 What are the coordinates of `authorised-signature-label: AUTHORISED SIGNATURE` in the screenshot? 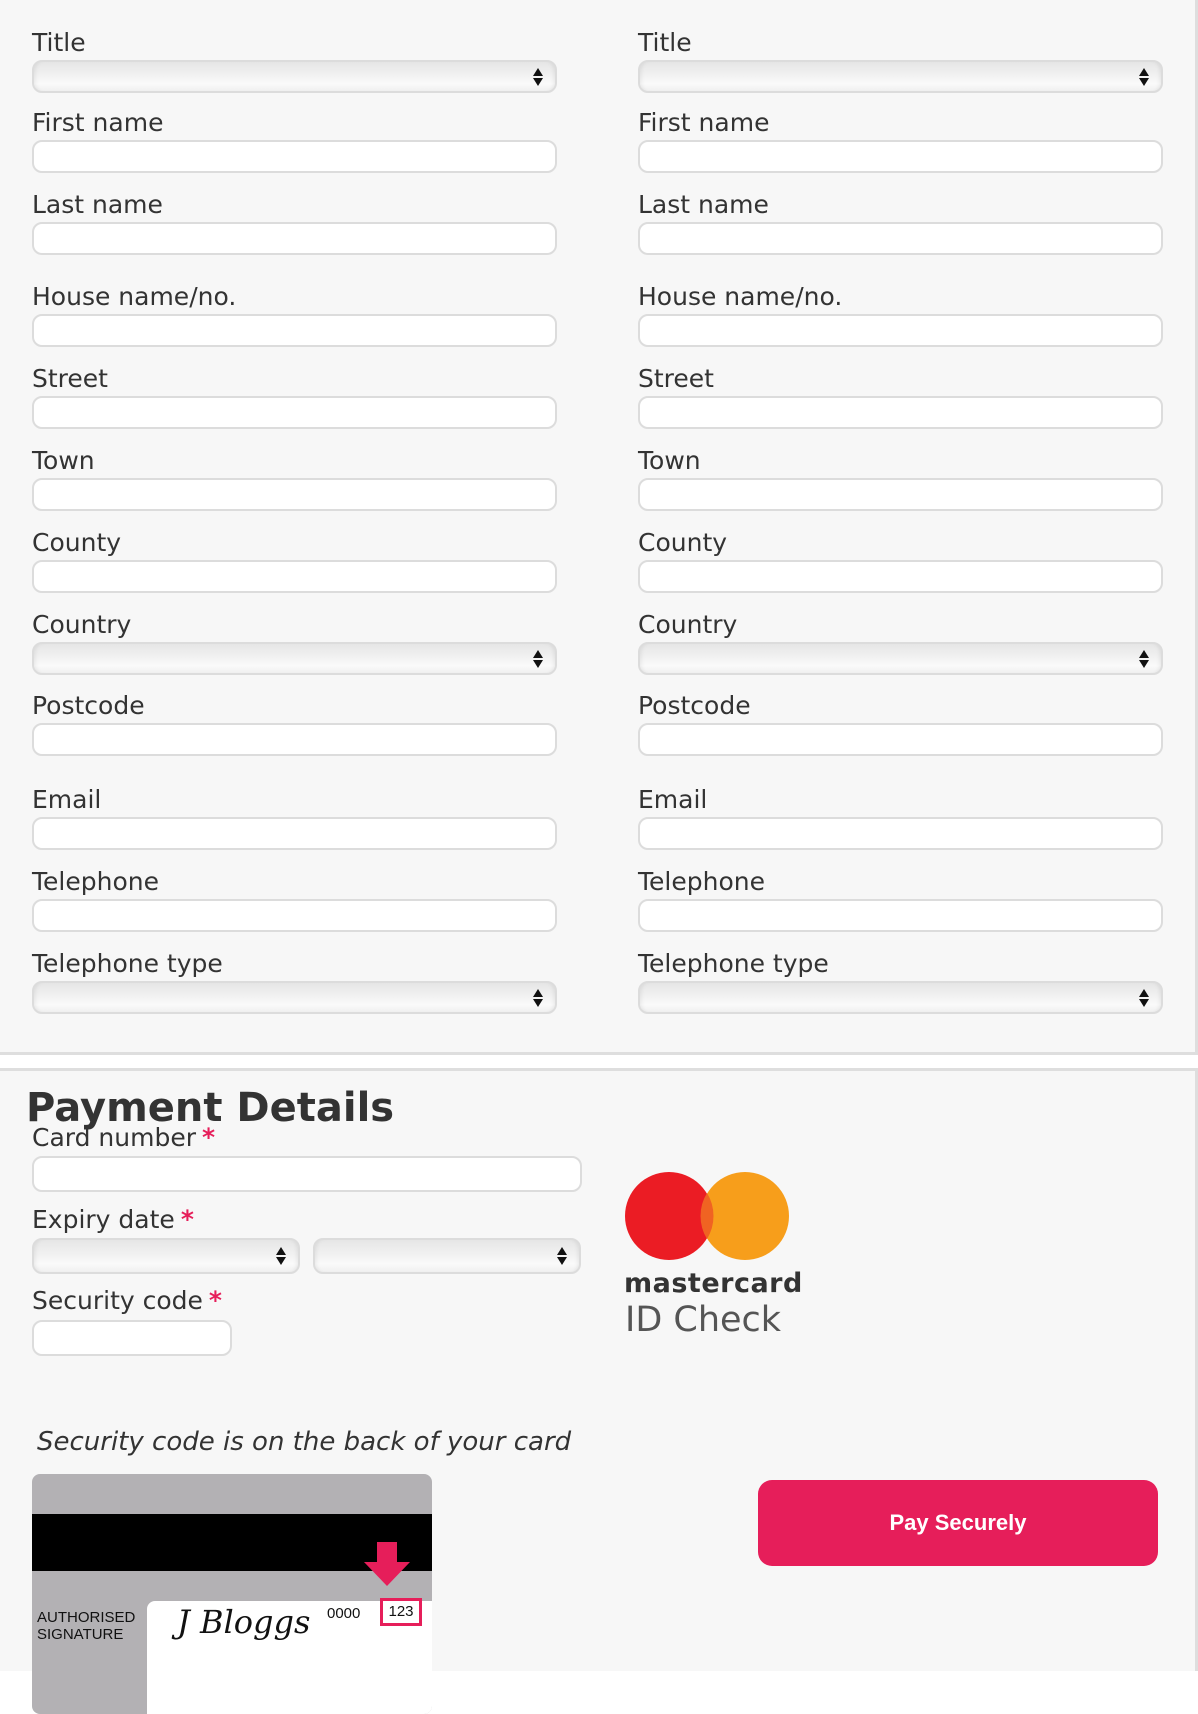 It's located at (86, 1626).